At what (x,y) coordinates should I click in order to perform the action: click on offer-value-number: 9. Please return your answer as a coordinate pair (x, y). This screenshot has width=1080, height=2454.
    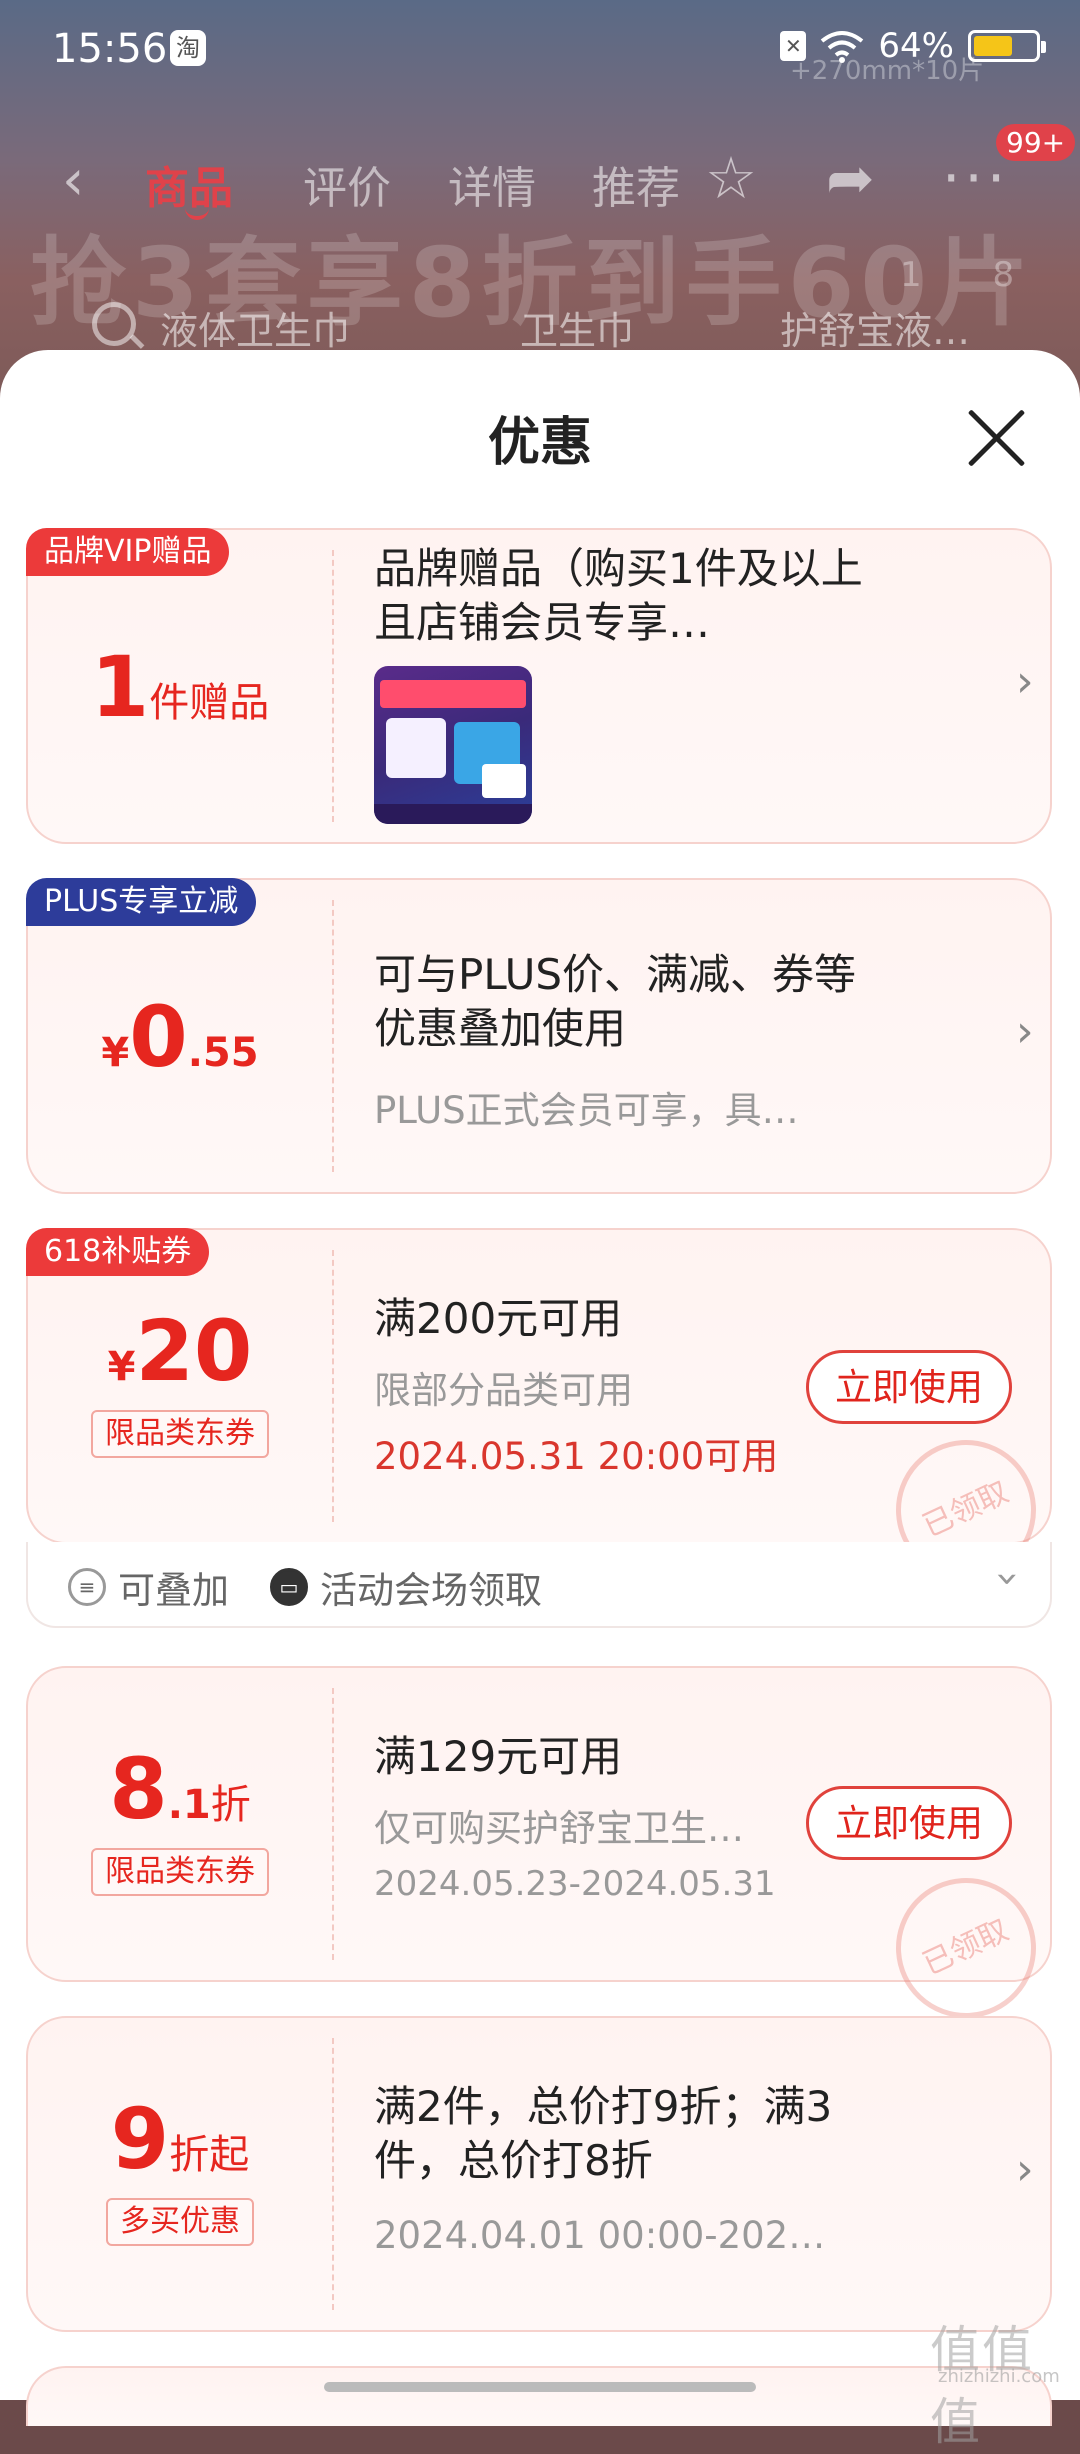
    Looking at the image, I should click on (140, 2139).